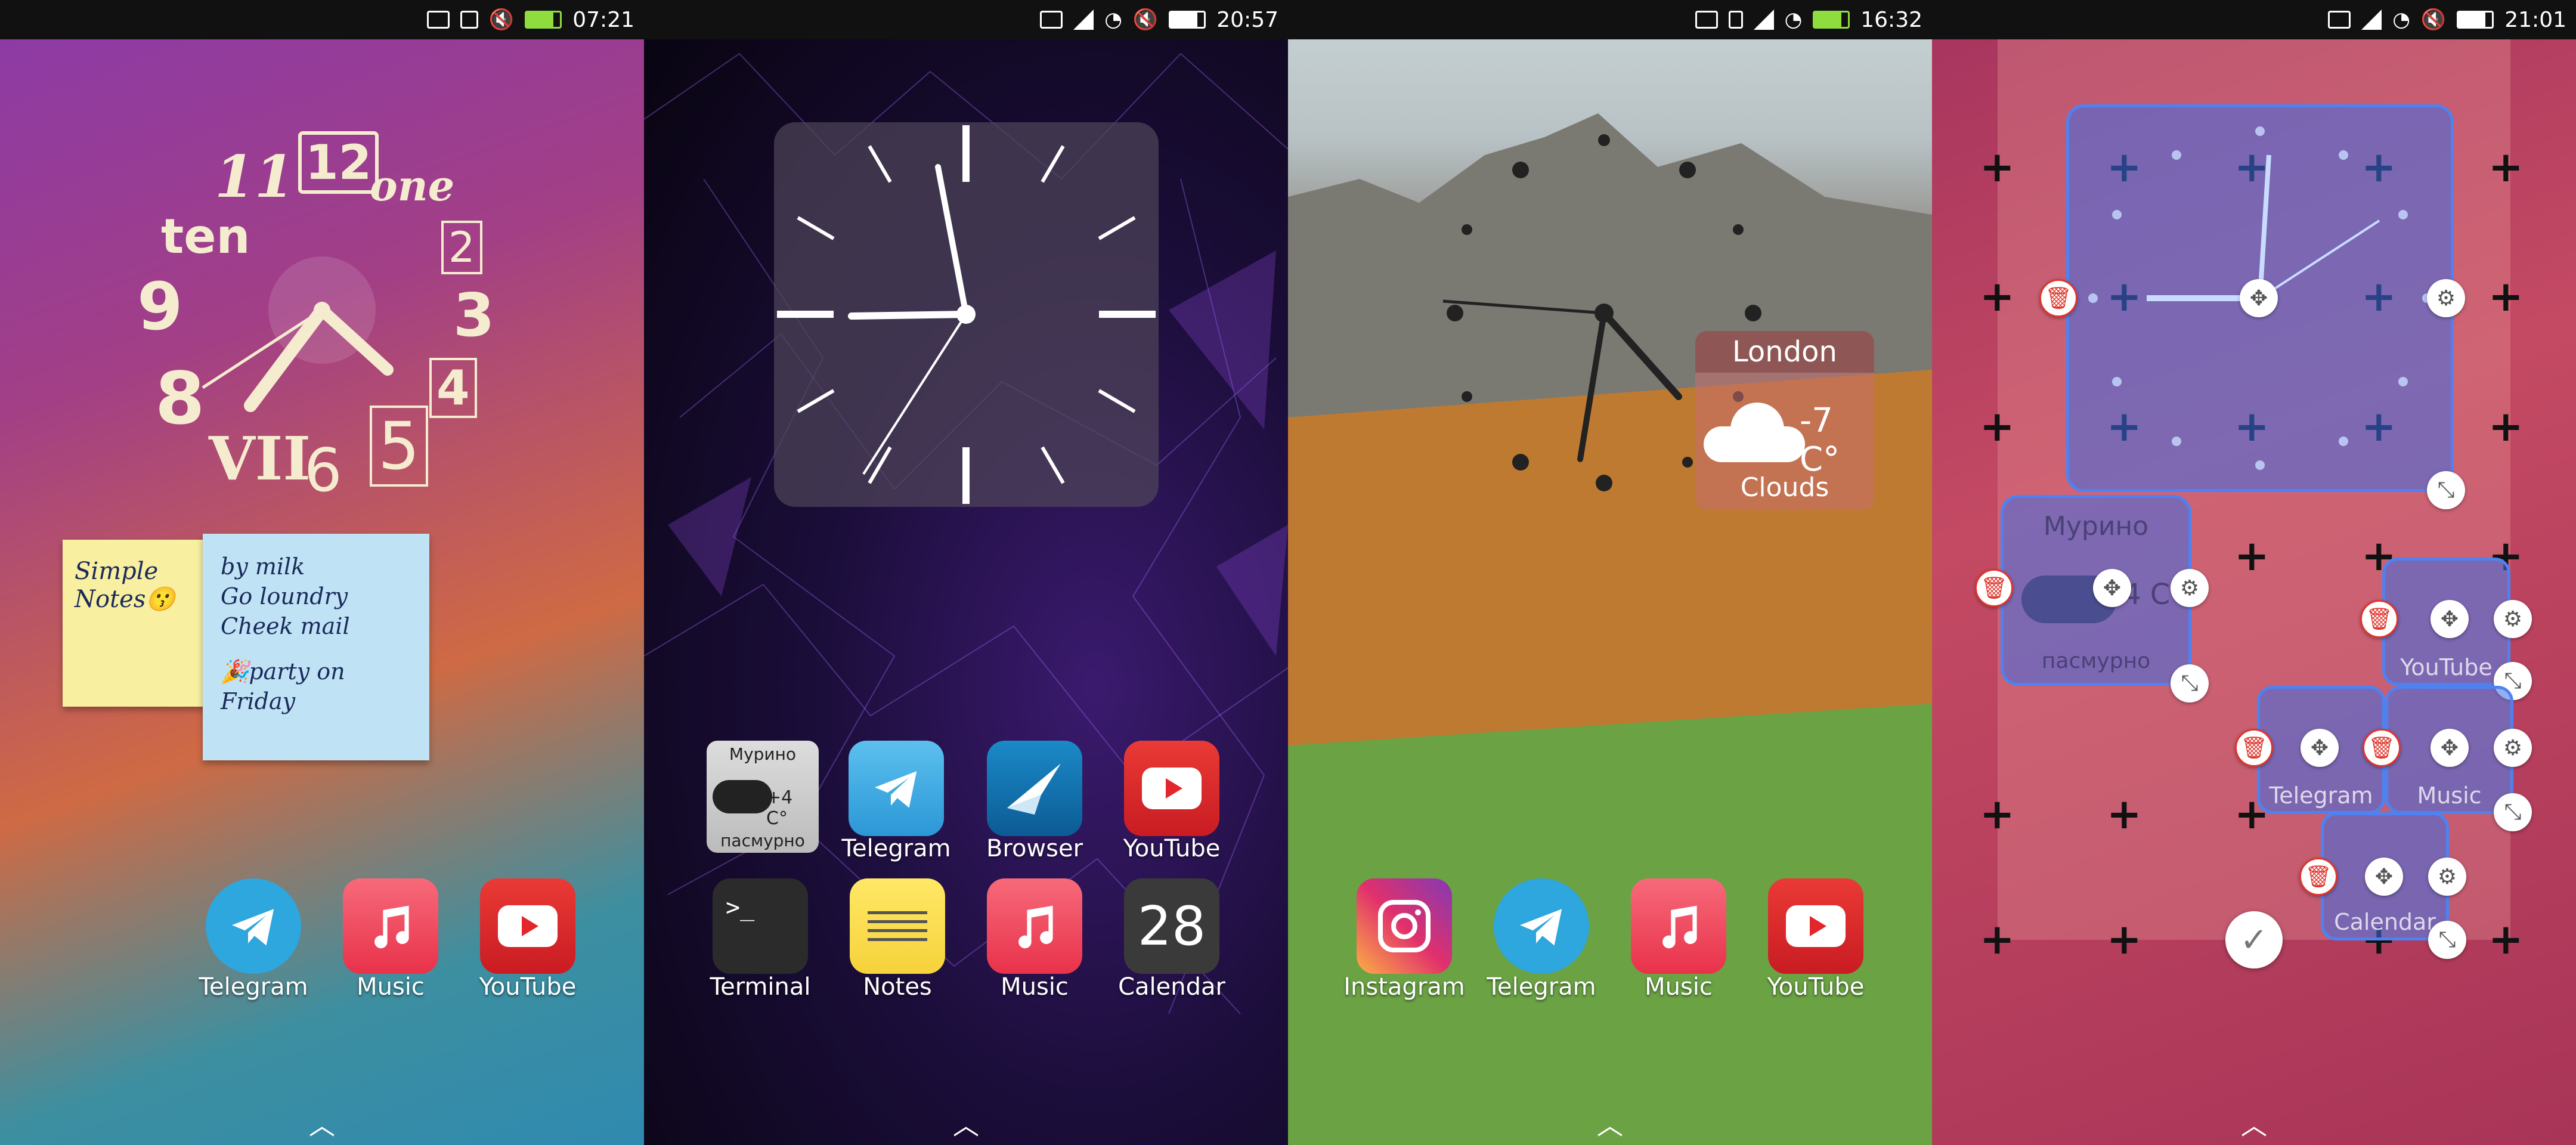  Describe the element at coordinates (2379, 619) in the screenshot. I see `delete-youtube-button: 🗑` at that location.